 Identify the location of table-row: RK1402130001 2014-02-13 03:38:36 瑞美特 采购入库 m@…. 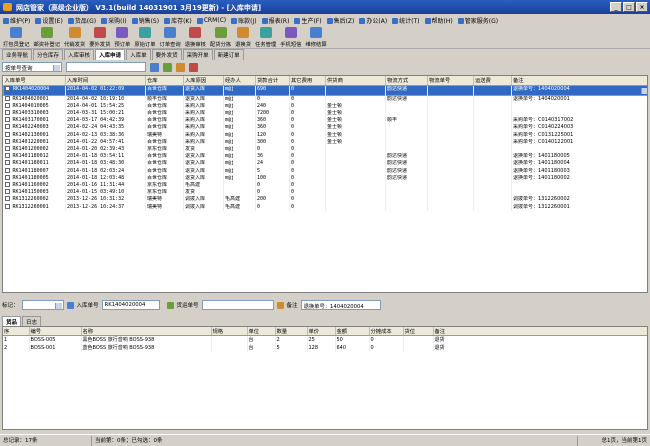
(325, 135).